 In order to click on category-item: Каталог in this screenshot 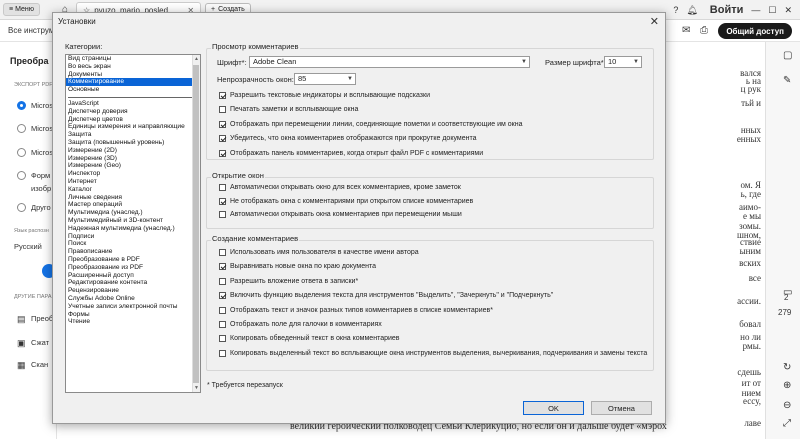, I will do `click(133, 190)`.